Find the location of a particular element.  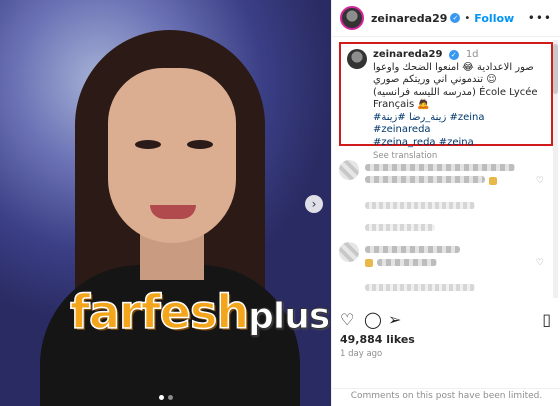

verified-icon: ✓ is located at coordinates (455, 18).